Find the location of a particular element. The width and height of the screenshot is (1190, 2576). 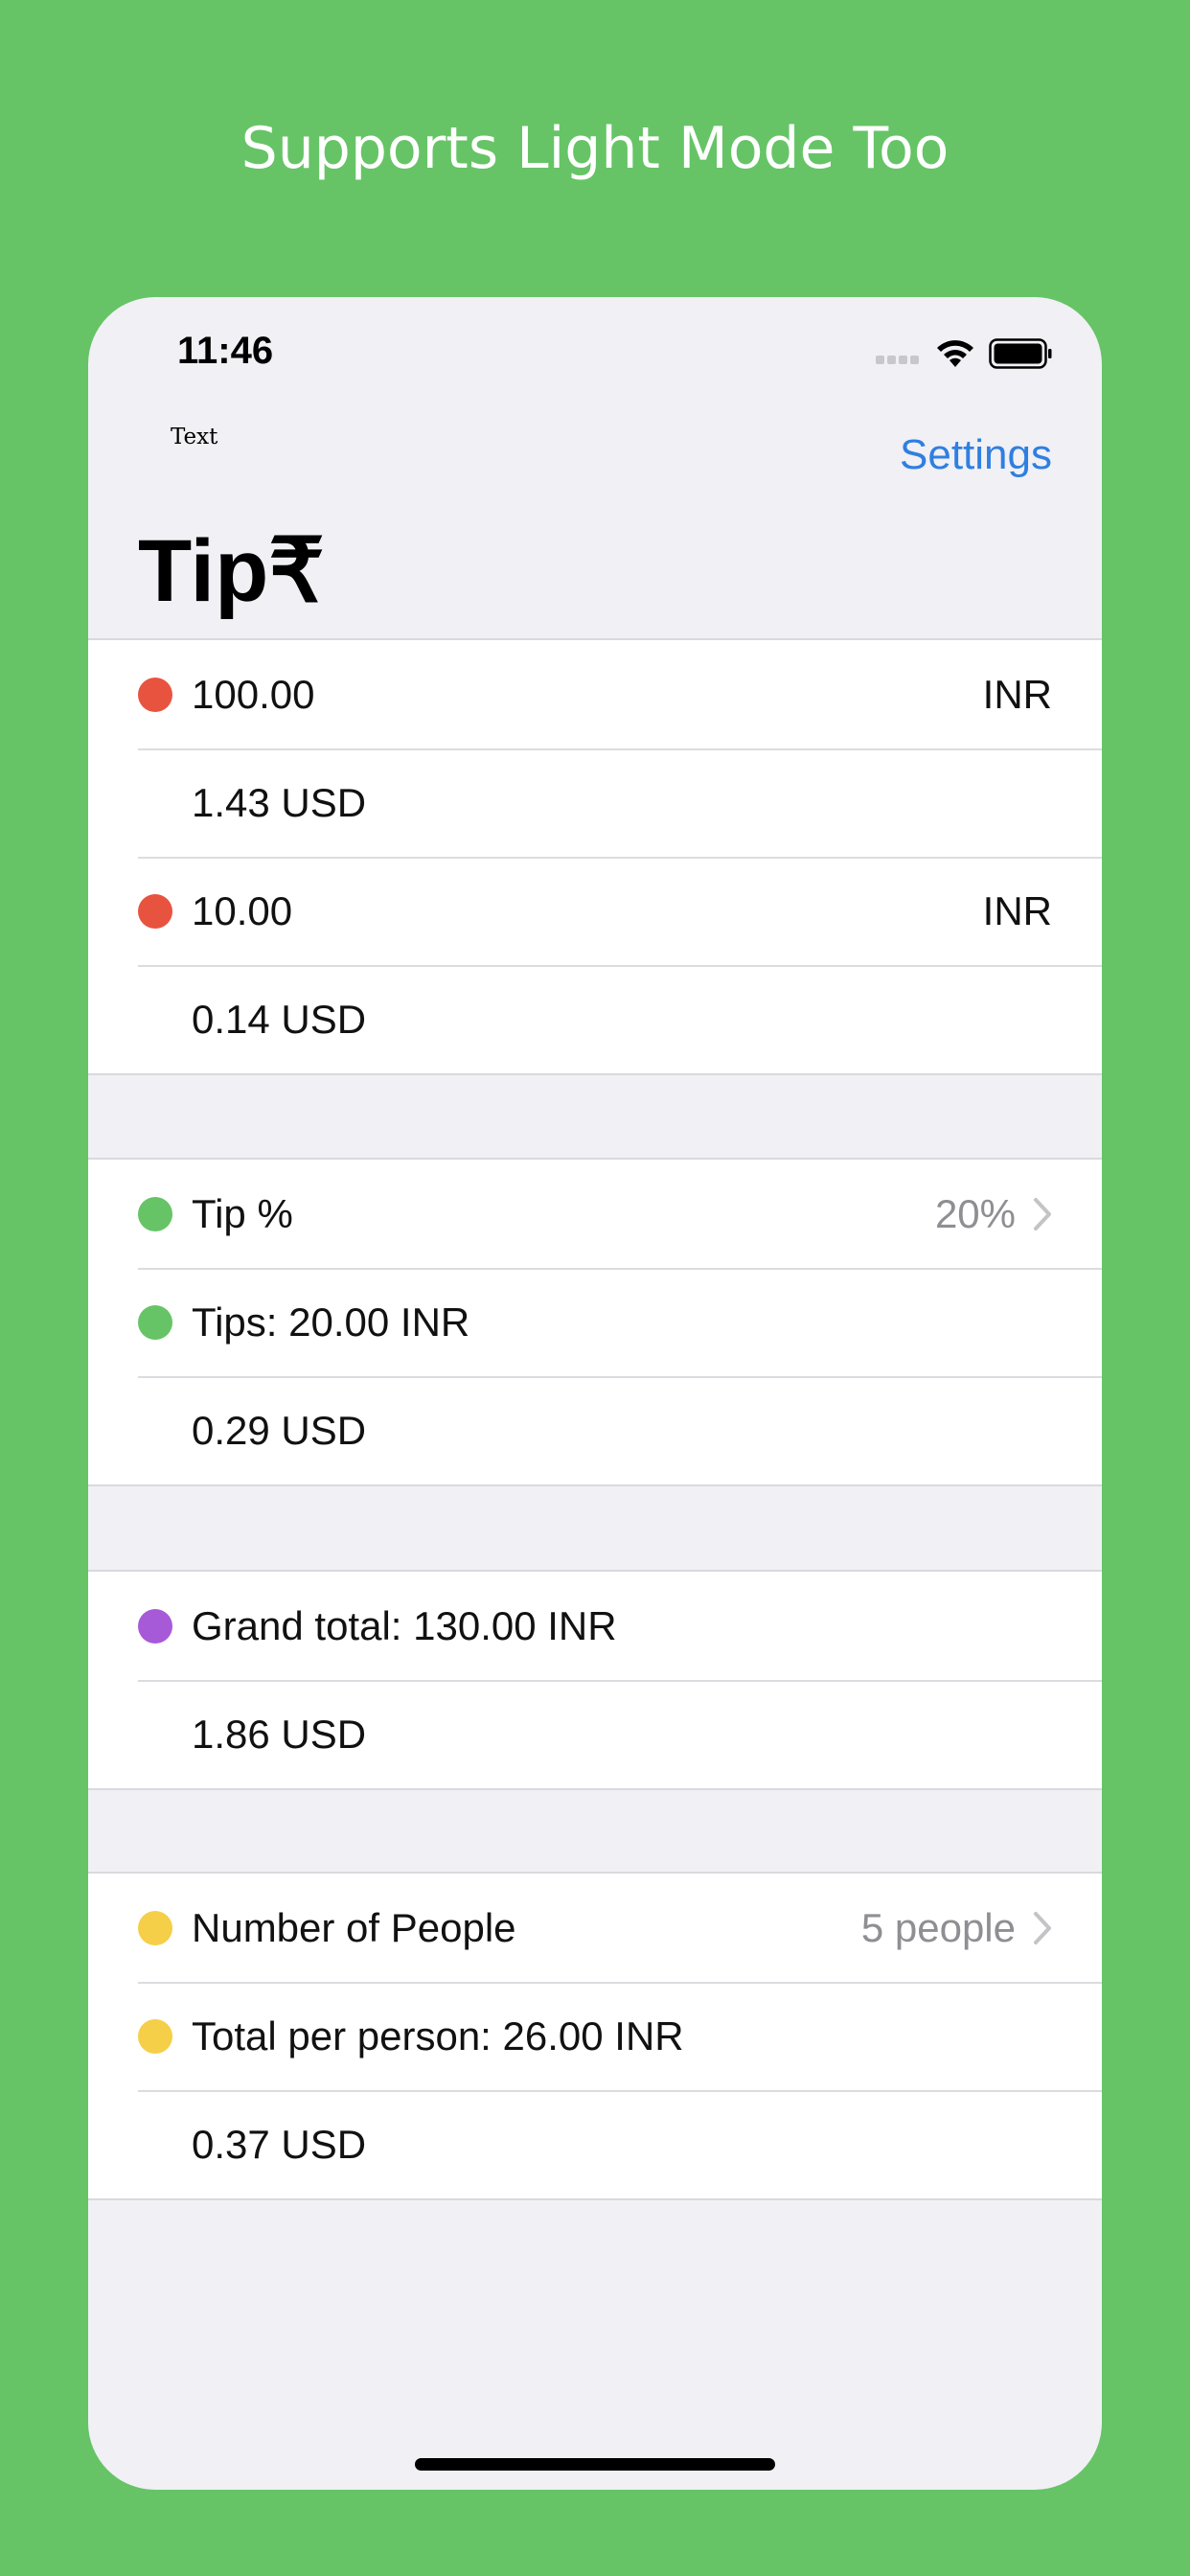

grand-total-section: Grand total: 130.00 INR 1.86 USD is located at coordinates (595, 1680).